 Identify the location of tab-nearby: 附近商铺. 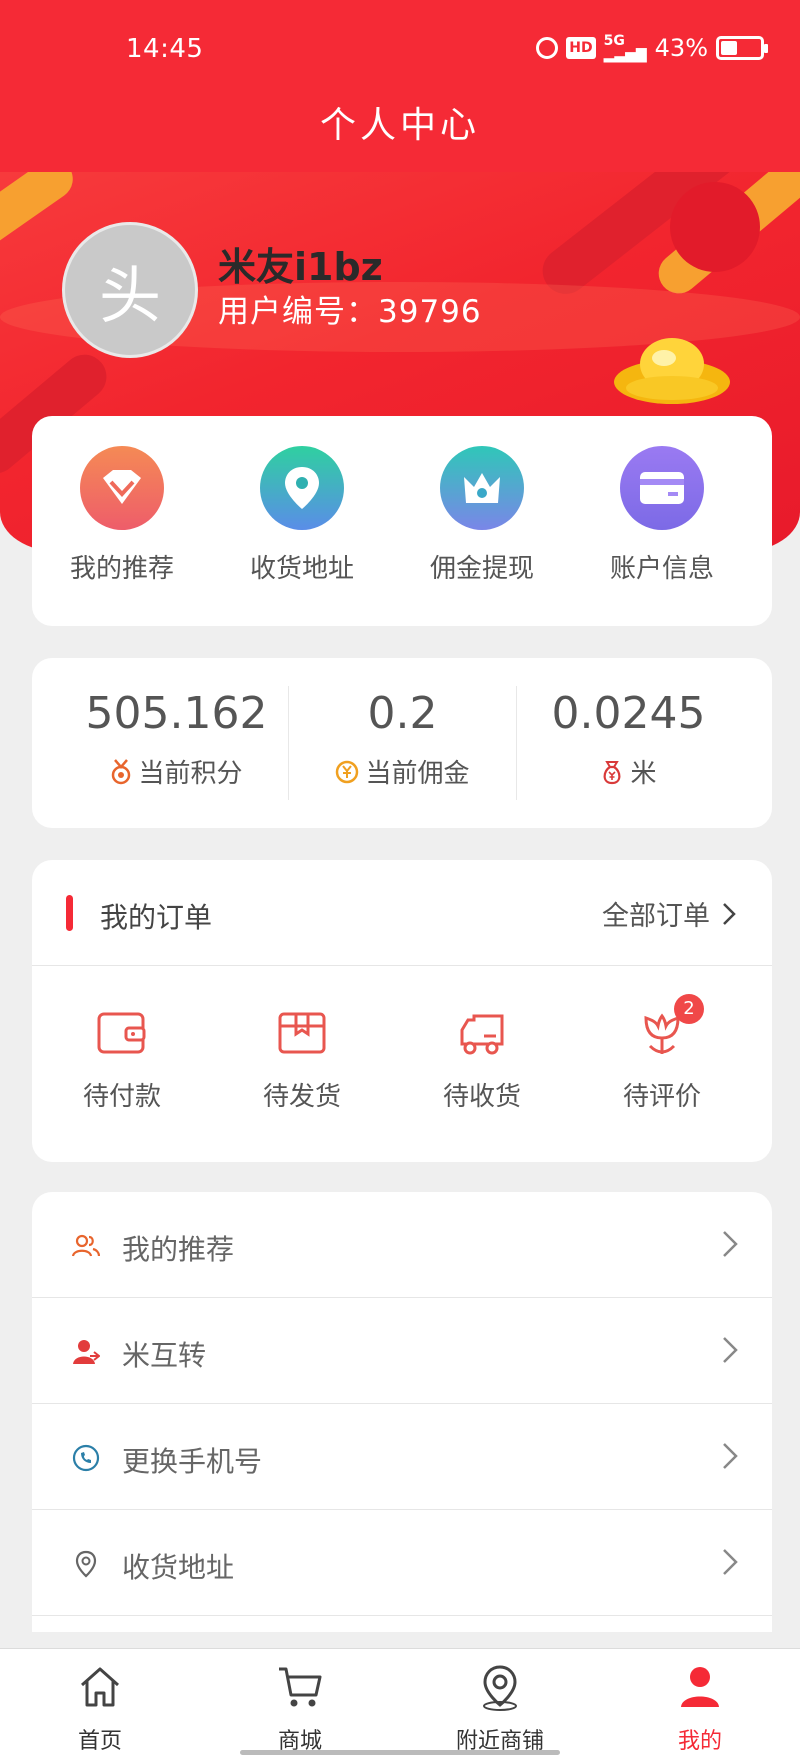
(500, 1709).